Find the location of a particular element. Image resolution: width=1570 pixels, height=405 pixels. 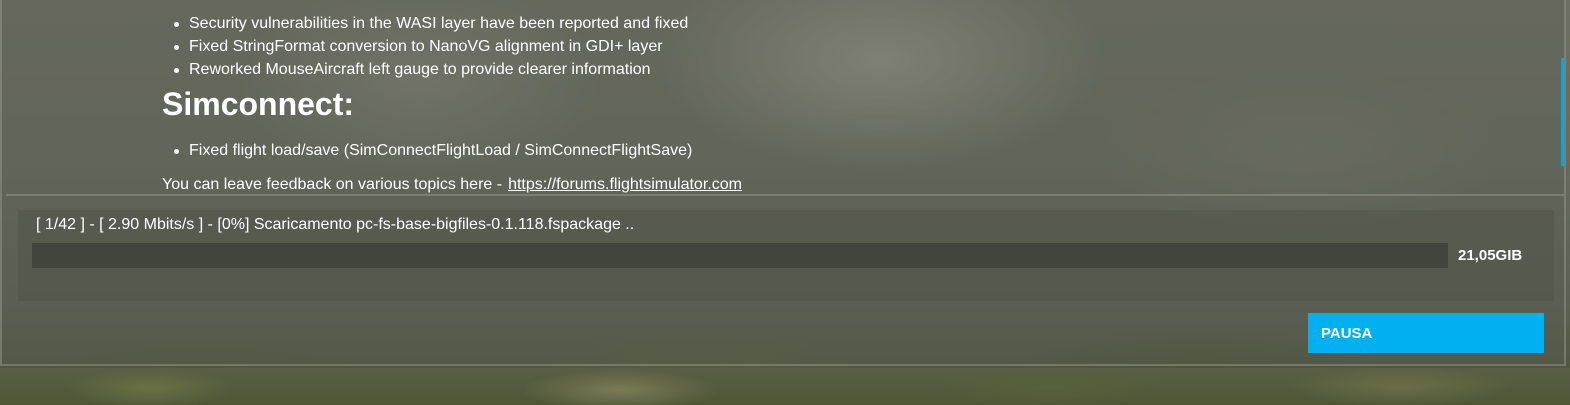

download-progress-bar is located at coordinates (740, 255).